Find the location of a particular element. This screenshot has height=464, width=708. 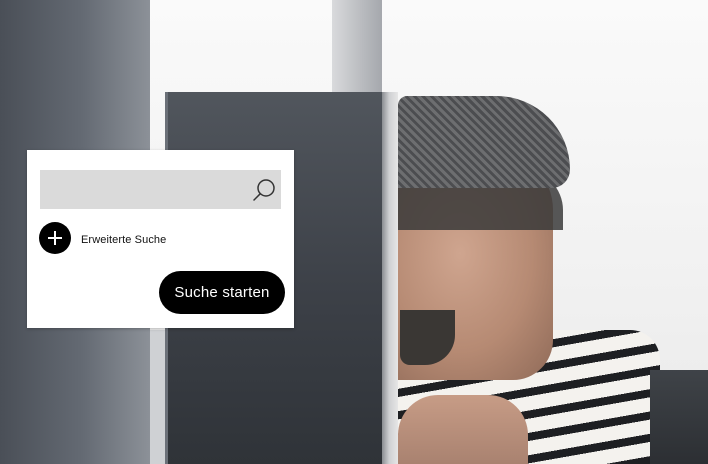

search-card: Erweiterte Suche Suche starten is located at coordinates (160, 239).